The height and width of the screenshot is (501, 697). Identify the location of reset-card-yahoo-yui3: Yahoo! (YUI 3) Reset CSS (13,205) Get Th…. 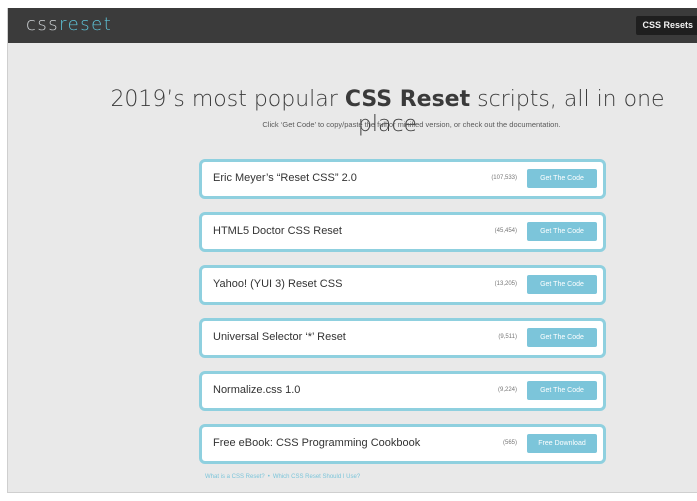
(402, 285).